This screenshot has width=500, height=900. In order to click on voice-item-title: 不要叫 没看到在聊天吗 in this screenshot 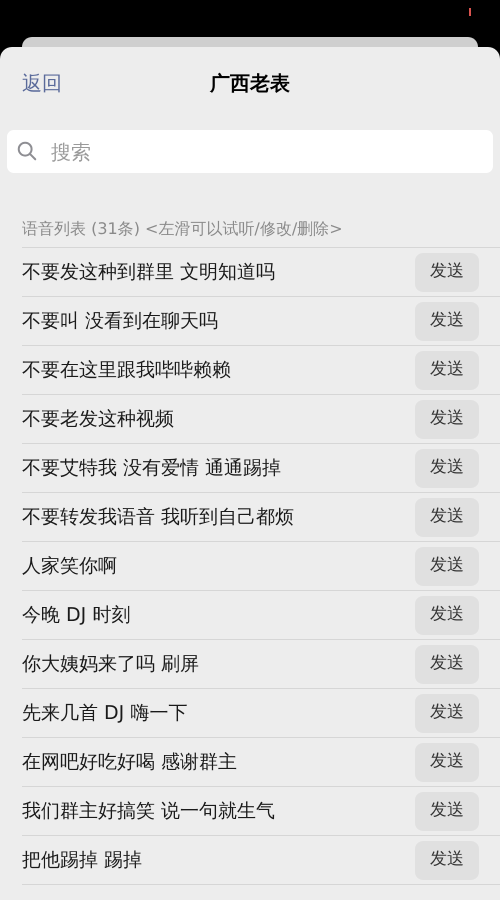, I will do `click(120, 321)`.